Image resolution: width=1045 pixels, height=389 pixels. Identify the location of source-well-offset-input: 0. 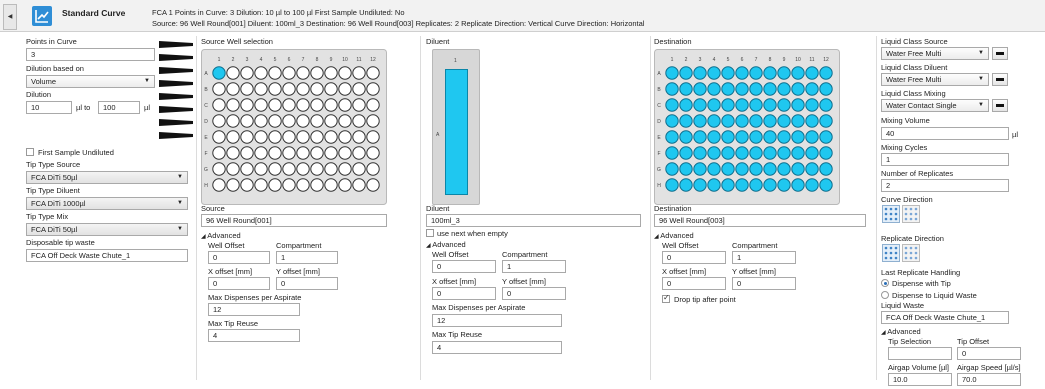
(239, 257).